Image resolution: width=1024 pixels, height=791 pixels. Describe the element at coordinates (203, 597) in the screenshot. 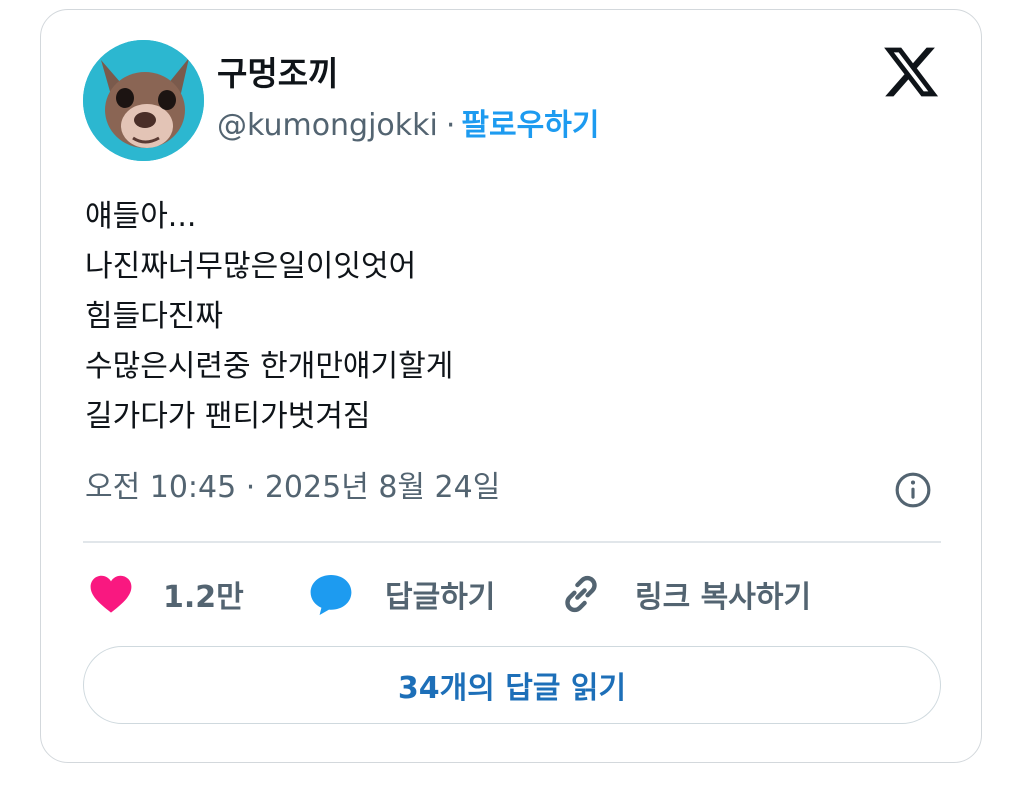

I see `like-count: 1.2만` at that location.